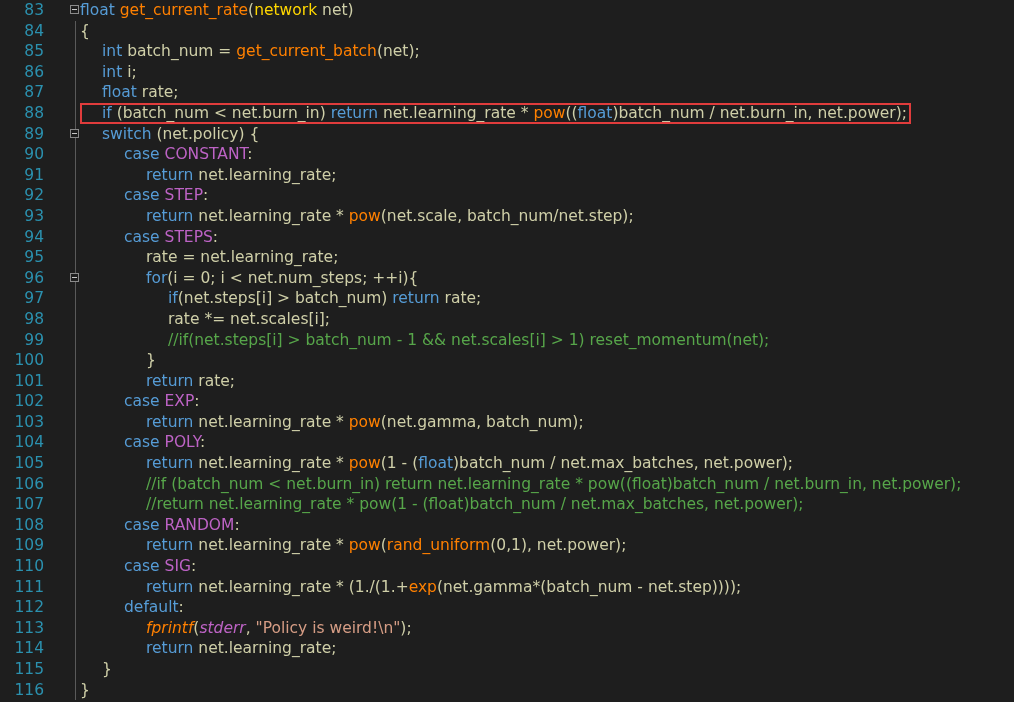 Image resolution: width=1014 pixels, height=702 pixels. What do you see at coordinates (28, 566) in the screenshot?
I see `line-number: 110` at bounding box center [28, 566].